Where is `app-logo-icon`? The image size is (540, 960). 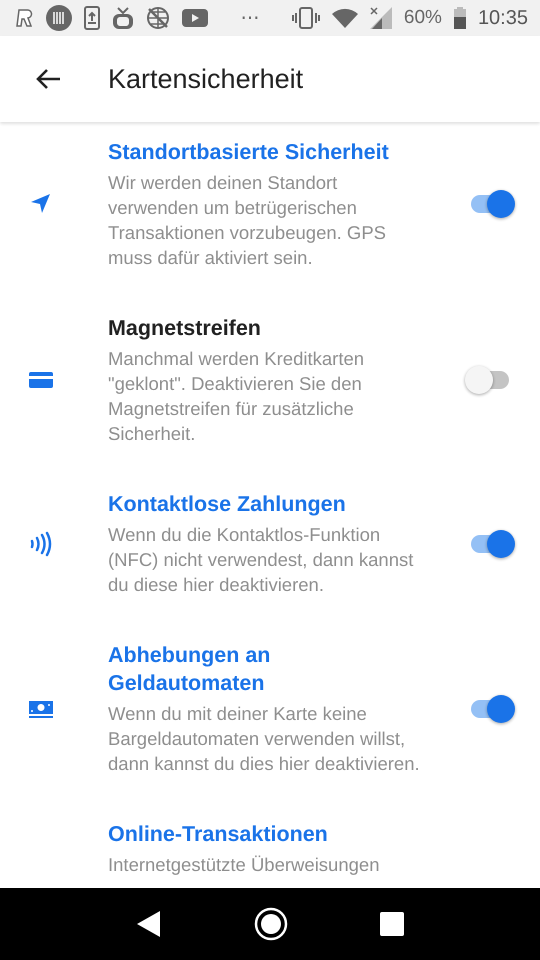
app-logo-icon is located at coordinates (25, 18).